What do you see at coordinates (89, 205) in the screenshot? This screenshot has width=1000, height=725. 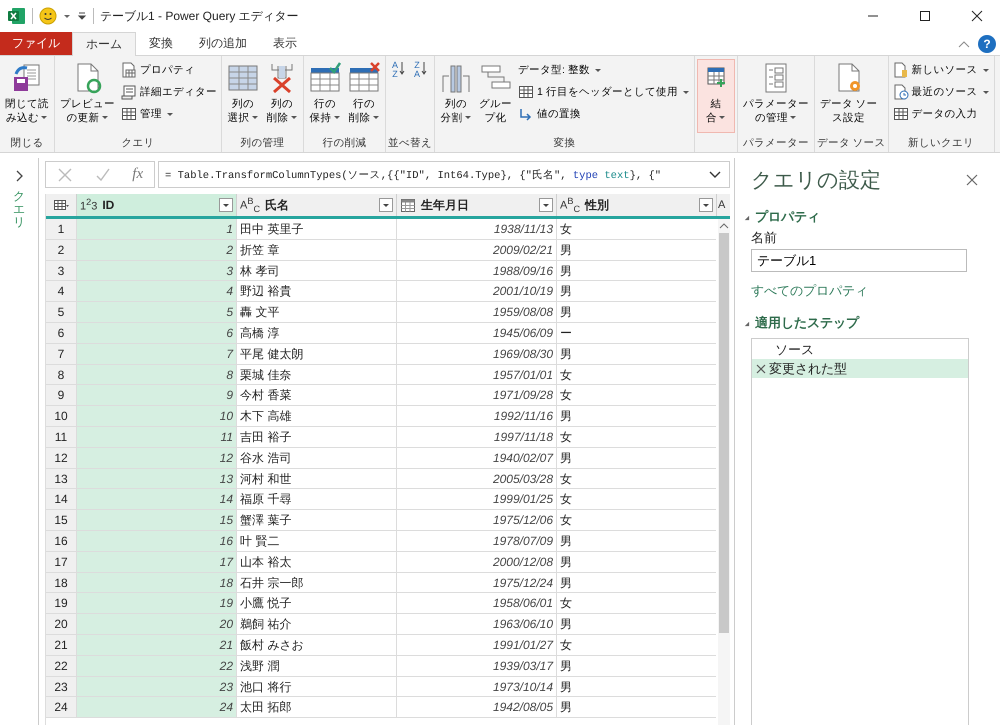 I see `type-label: 1$^{2}$3` at bounding box center [89, 205].